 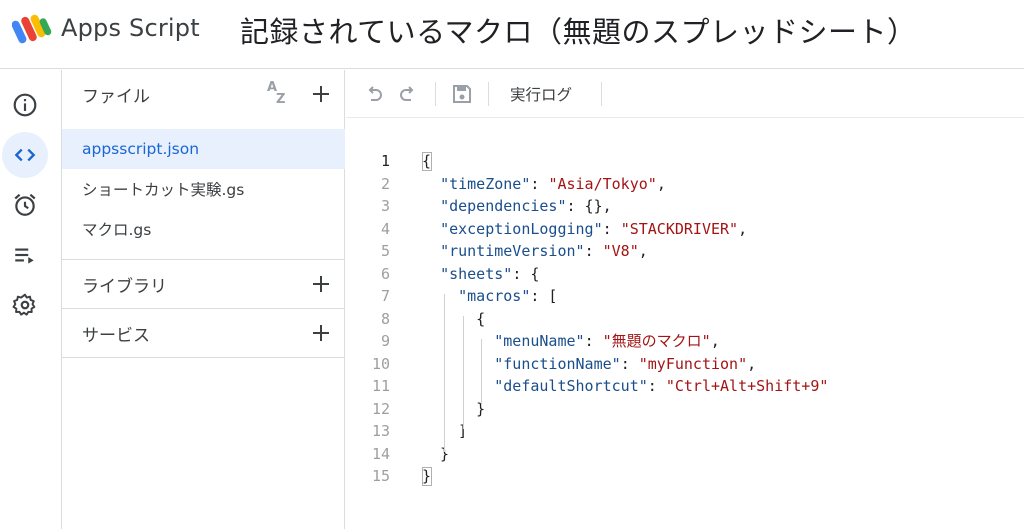 I want to click on line-number: 15, so click(x=380, y=476).